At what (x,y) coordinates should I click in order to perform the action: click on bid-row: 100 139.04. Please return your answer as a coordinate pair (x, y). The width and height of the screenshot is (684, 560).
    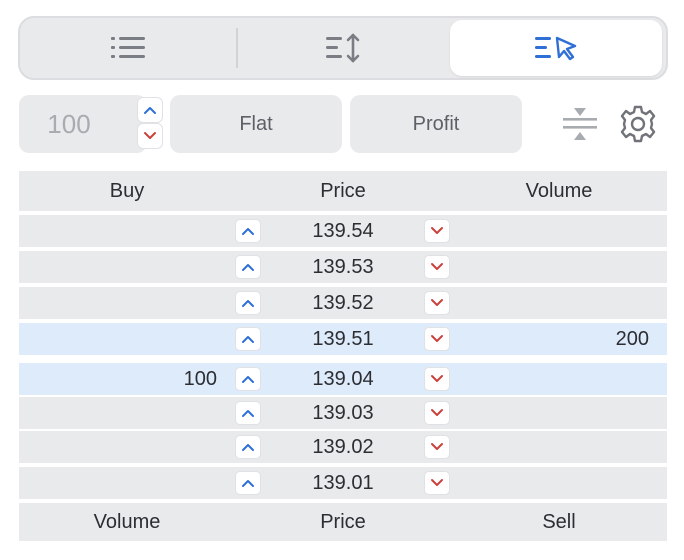
    Looking at the image, I should click on (343, 378).